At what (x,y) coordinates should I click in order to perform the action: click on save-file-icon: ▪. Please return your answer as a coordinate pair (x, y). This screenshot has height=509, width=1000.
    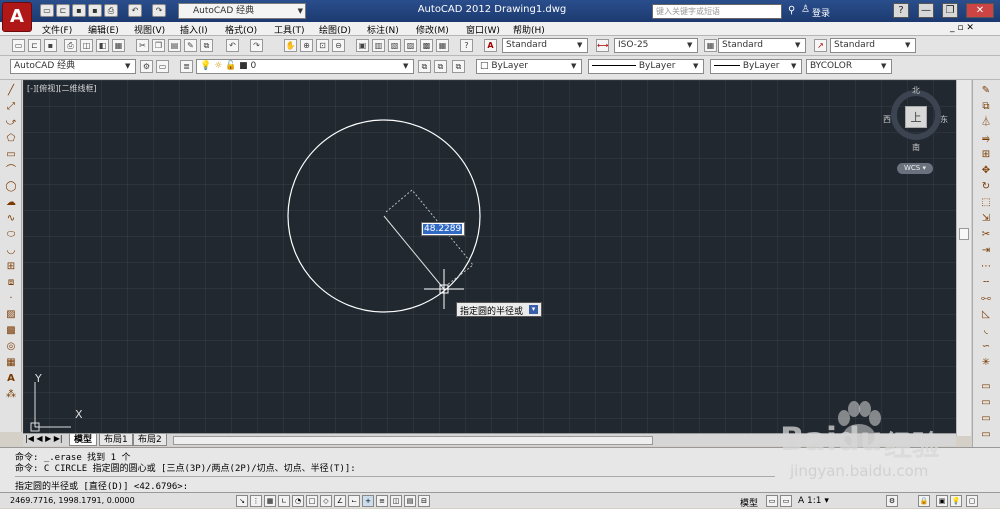
    Looking at the image, I should click on (50, 45).